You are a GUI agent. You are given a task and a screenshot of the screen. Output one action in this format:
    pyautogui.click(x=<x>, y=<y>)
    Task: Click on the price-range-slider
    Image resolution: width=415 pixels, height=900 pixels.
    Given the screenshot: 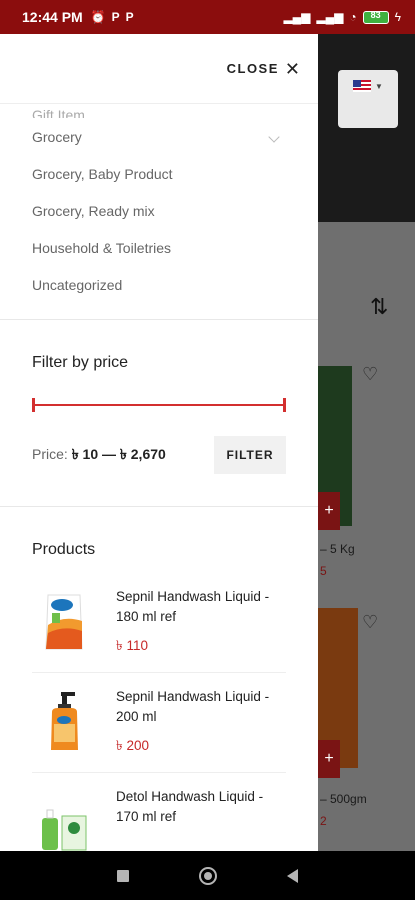 What is the action you would take?
    pyautogui.click(x=159, y=405)
    